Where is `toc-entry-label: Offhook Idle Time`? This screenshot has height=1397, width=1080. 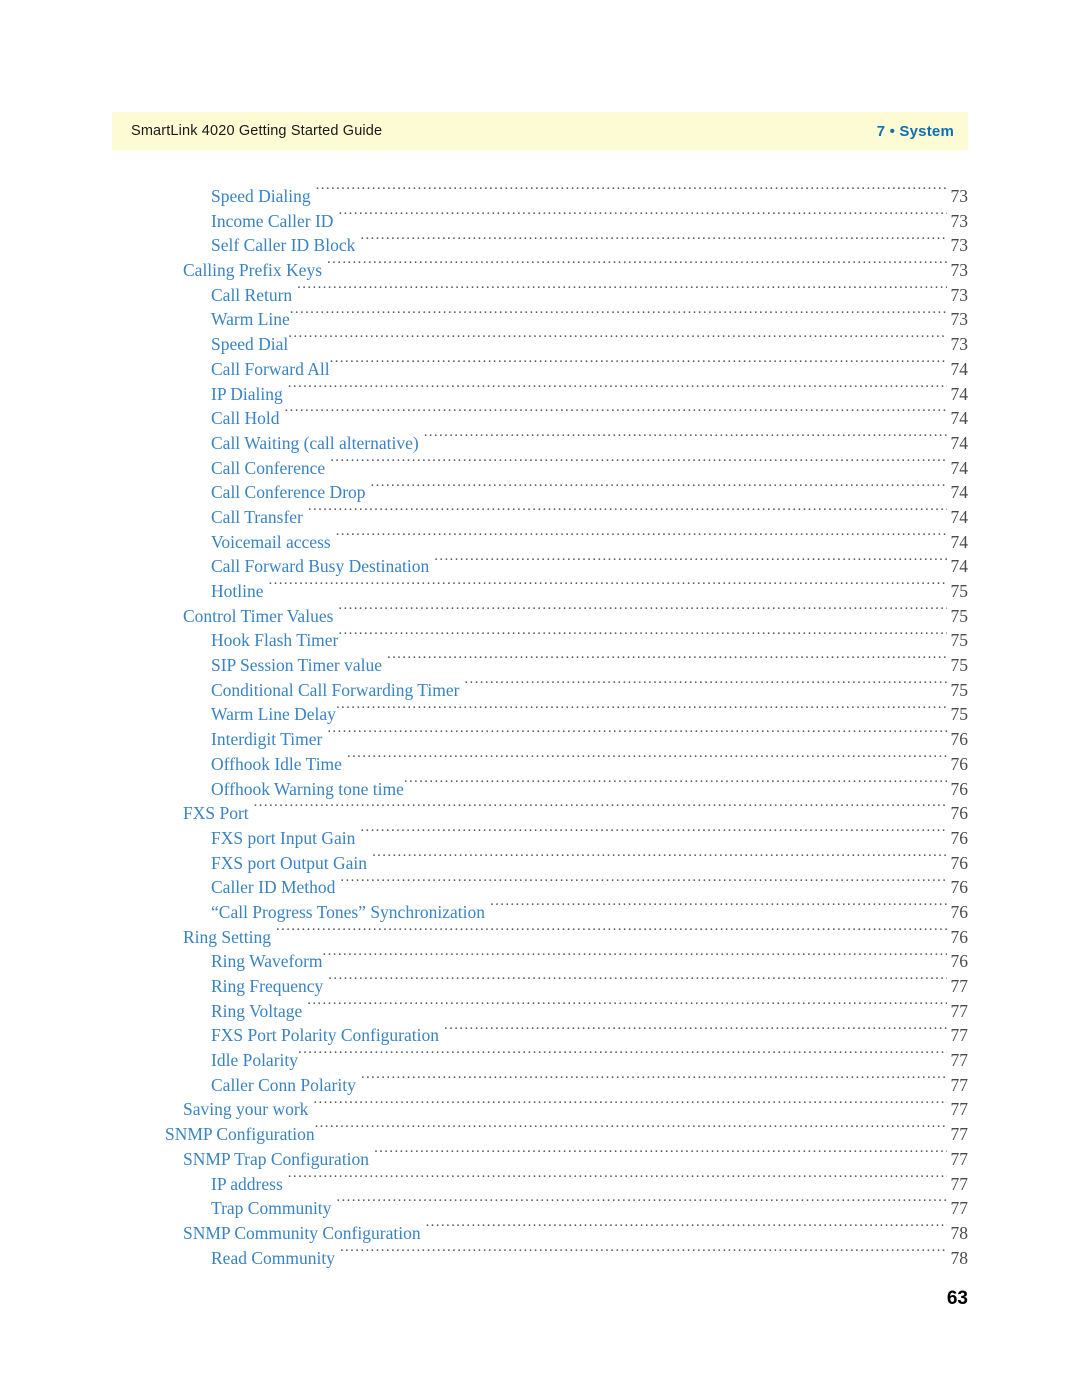 toc-entry-label: Offhook Idle Time is located at coordinates (276, 763).